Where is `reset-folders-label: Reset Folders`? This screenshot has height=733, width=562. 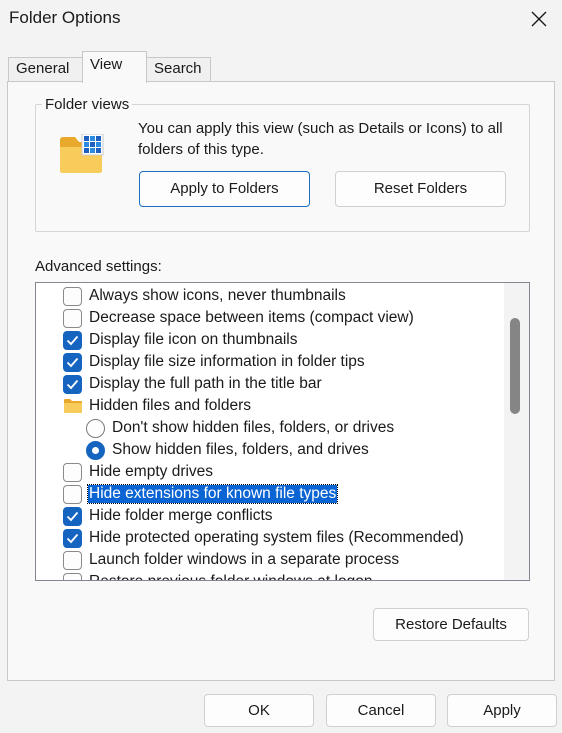 reset-folders-label: Reset Folders is located at coordinates (420, 188).